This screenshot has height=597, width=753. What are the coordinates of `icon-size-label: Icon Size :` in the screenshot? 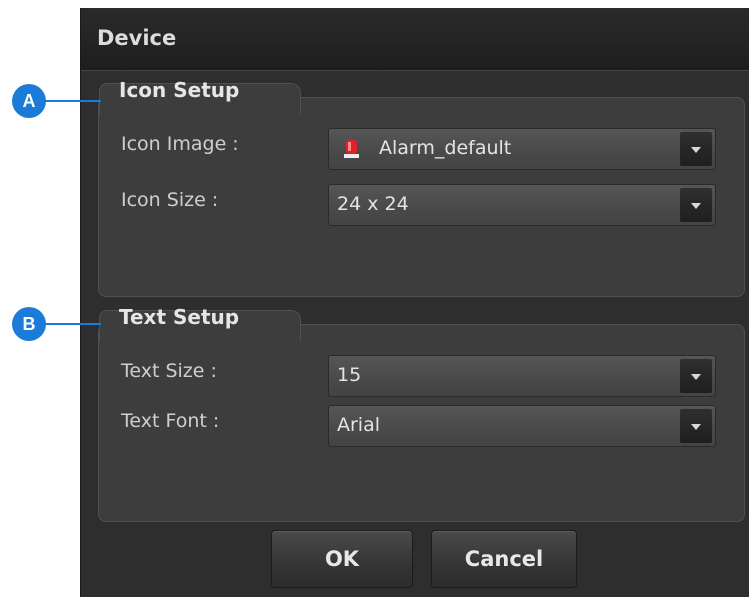 It's located at (170, 200).